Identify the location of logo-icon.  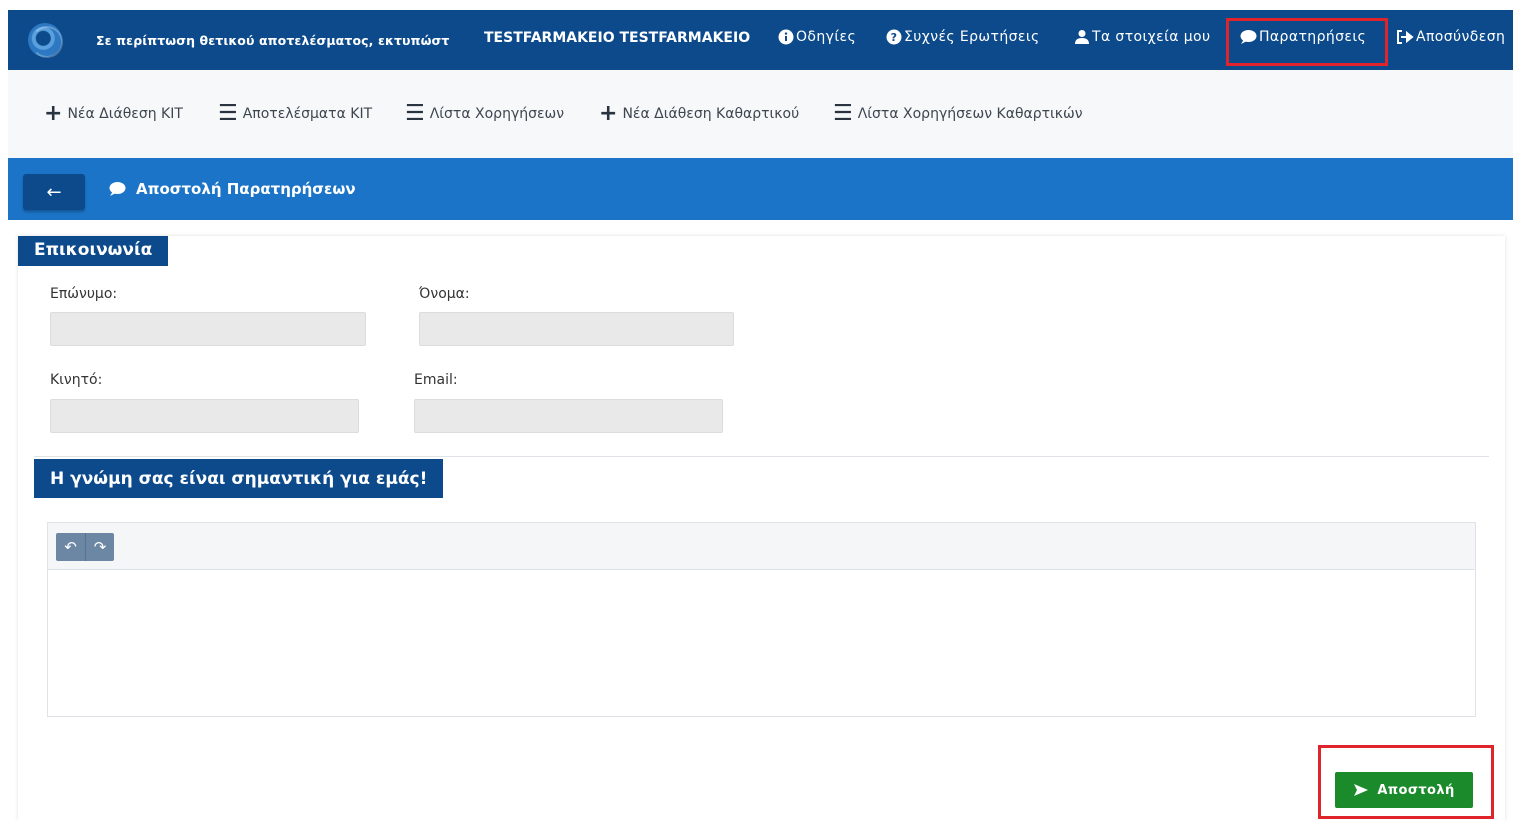
(45, 40).